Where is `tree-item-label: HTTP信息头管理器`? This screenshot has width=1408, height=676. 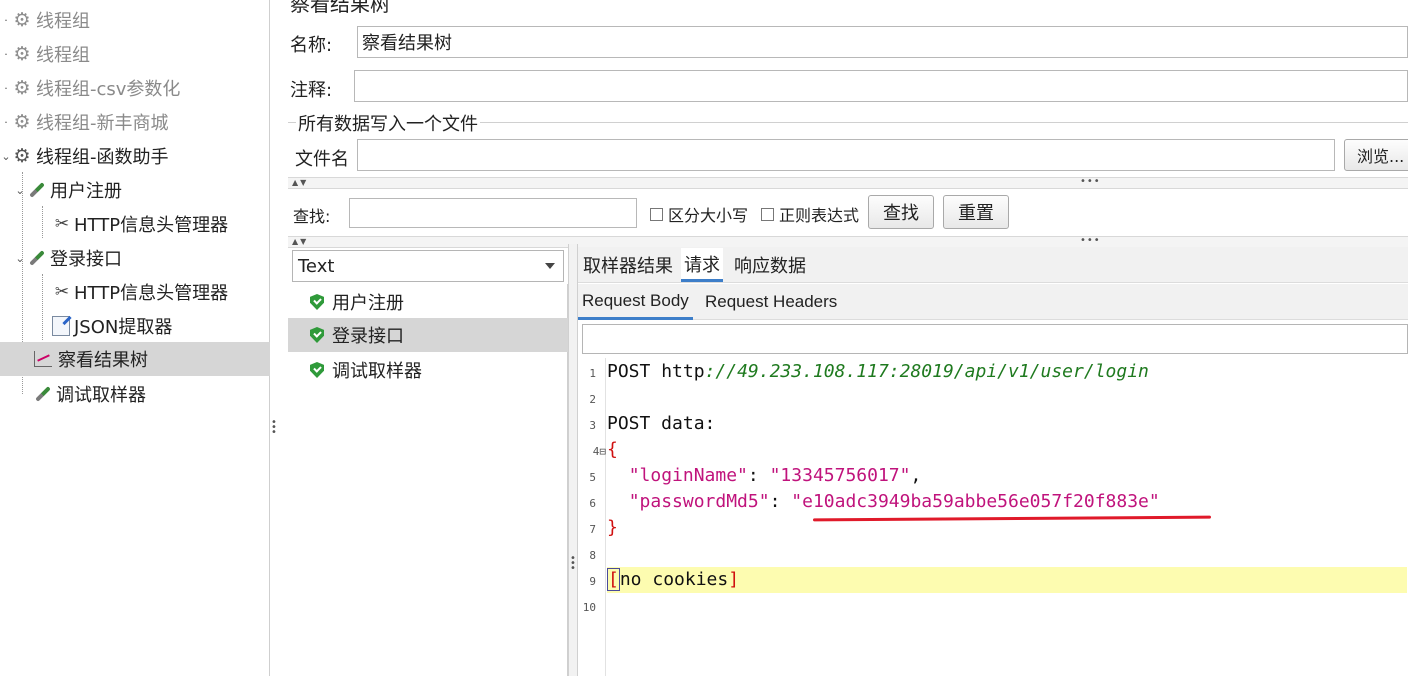 tree-item-label: HTTP信息头管理器 is located at coordinates (151, 293).